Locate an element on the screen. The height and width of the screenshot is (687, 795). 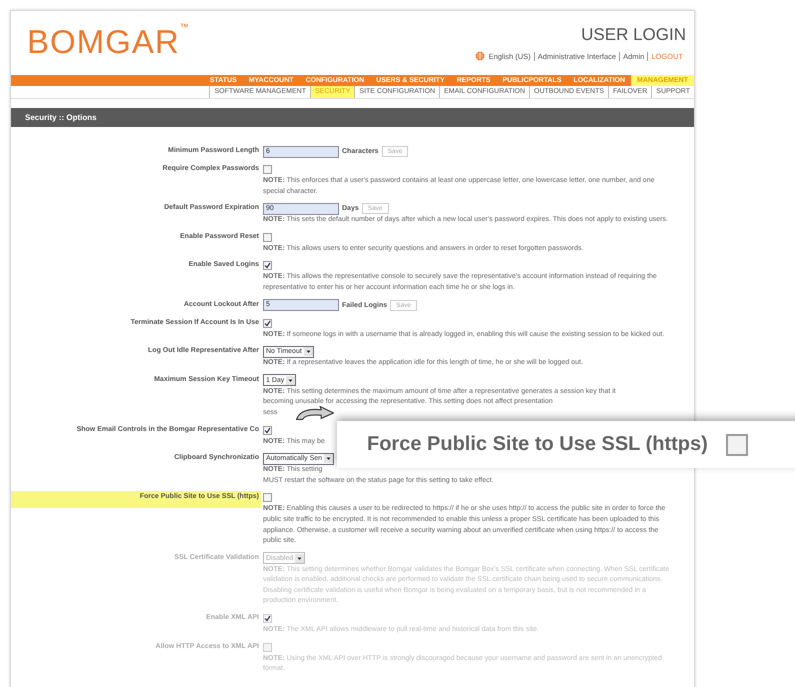
callout-checkbox is located at coordinates (737, 445).